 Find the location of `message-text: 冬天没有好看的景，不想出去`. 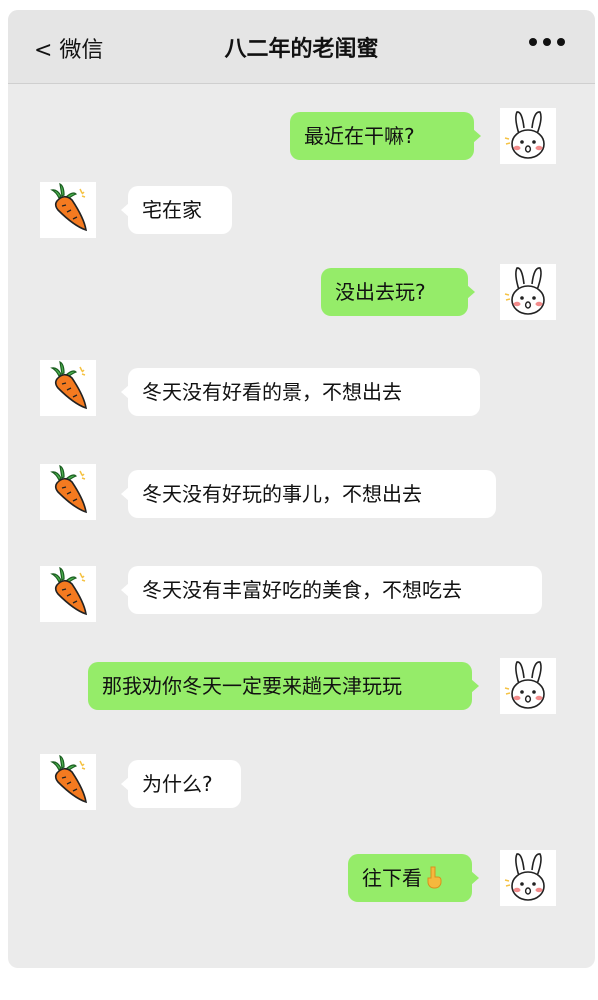

message-text: 冬天没有好看的景，不想出去 is located at coordinates (272, 392).